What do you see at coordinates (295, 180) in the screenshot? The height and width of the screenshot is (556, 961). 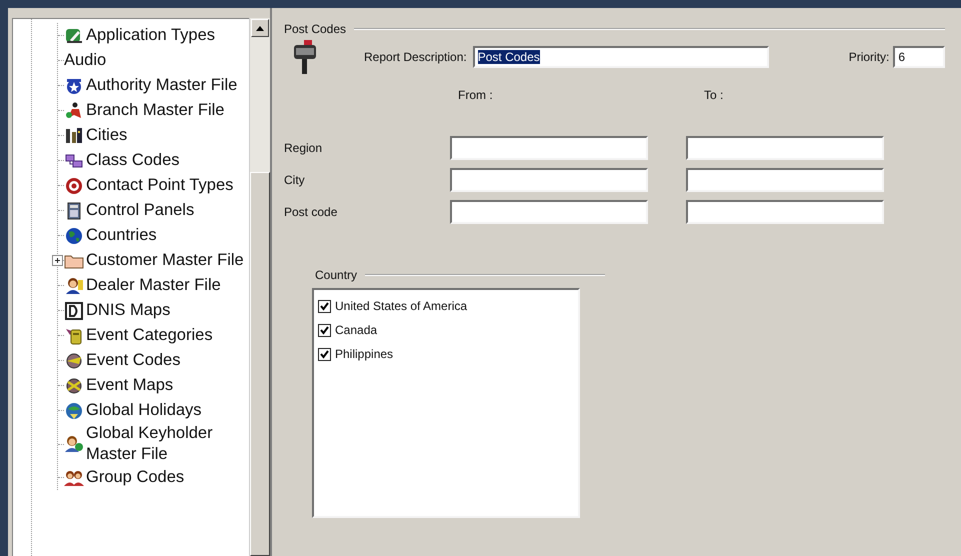 I see `field-label: City` at bounding box center [295, 180].